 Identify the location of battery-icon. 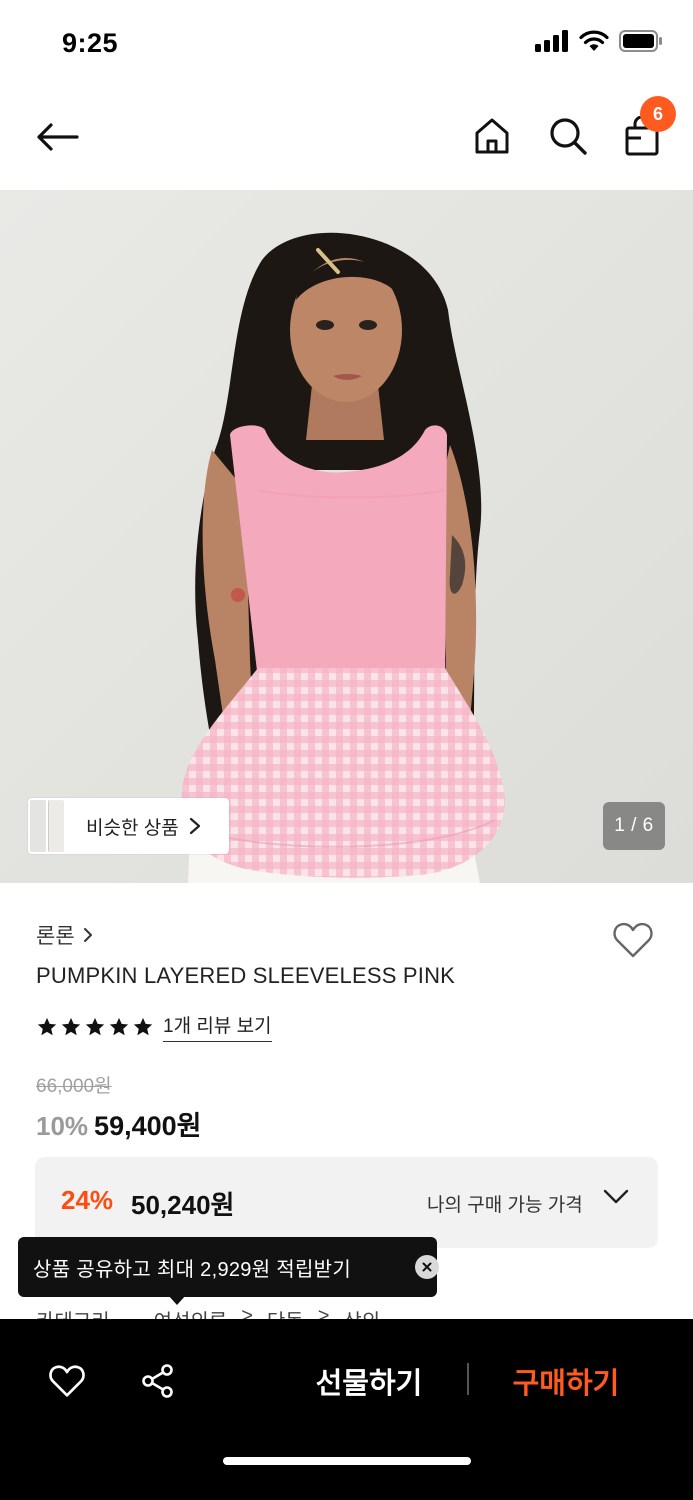
(640, 41).